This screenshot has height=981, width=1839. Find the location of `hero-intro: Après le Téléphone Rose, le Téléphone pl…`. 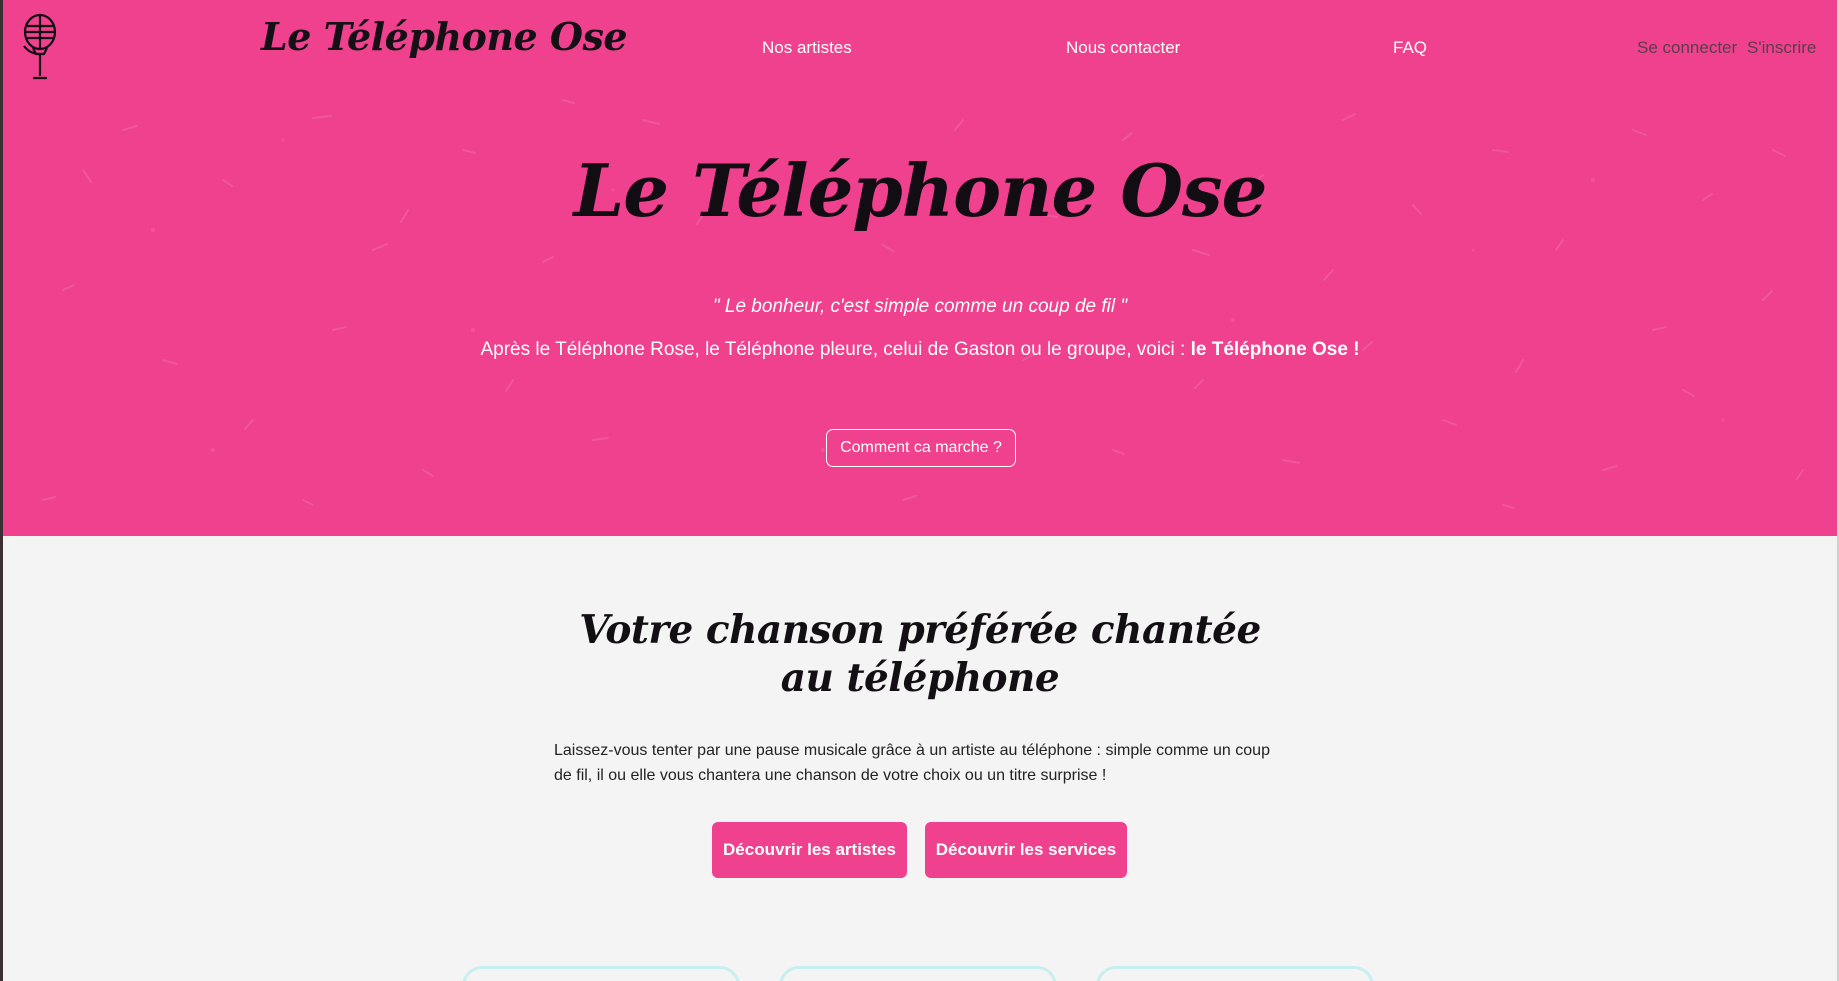

hero-intro: Après le Téléphone Rose, le Téléphone pl… is located at coordinates (920, 350).